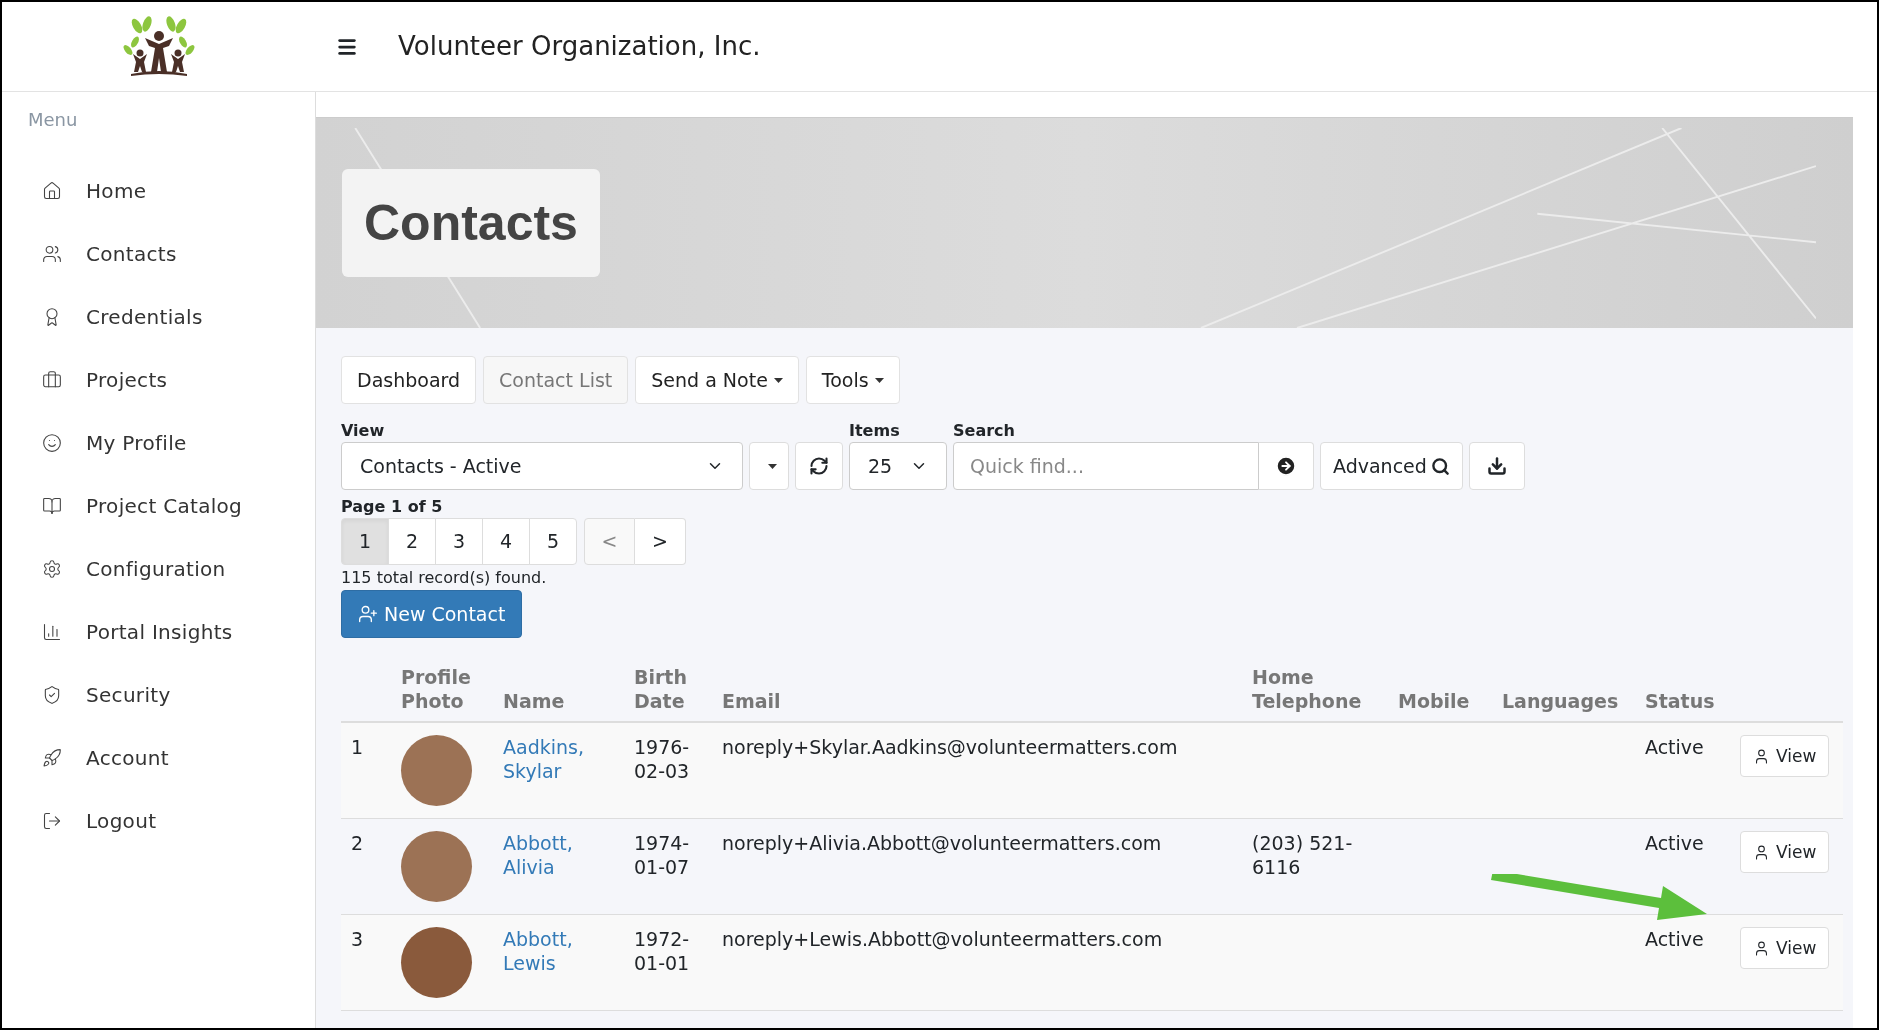  Describe the element at coordinates (158, 694) in the screenshot. I see `sidebar-item: Security` at that location.